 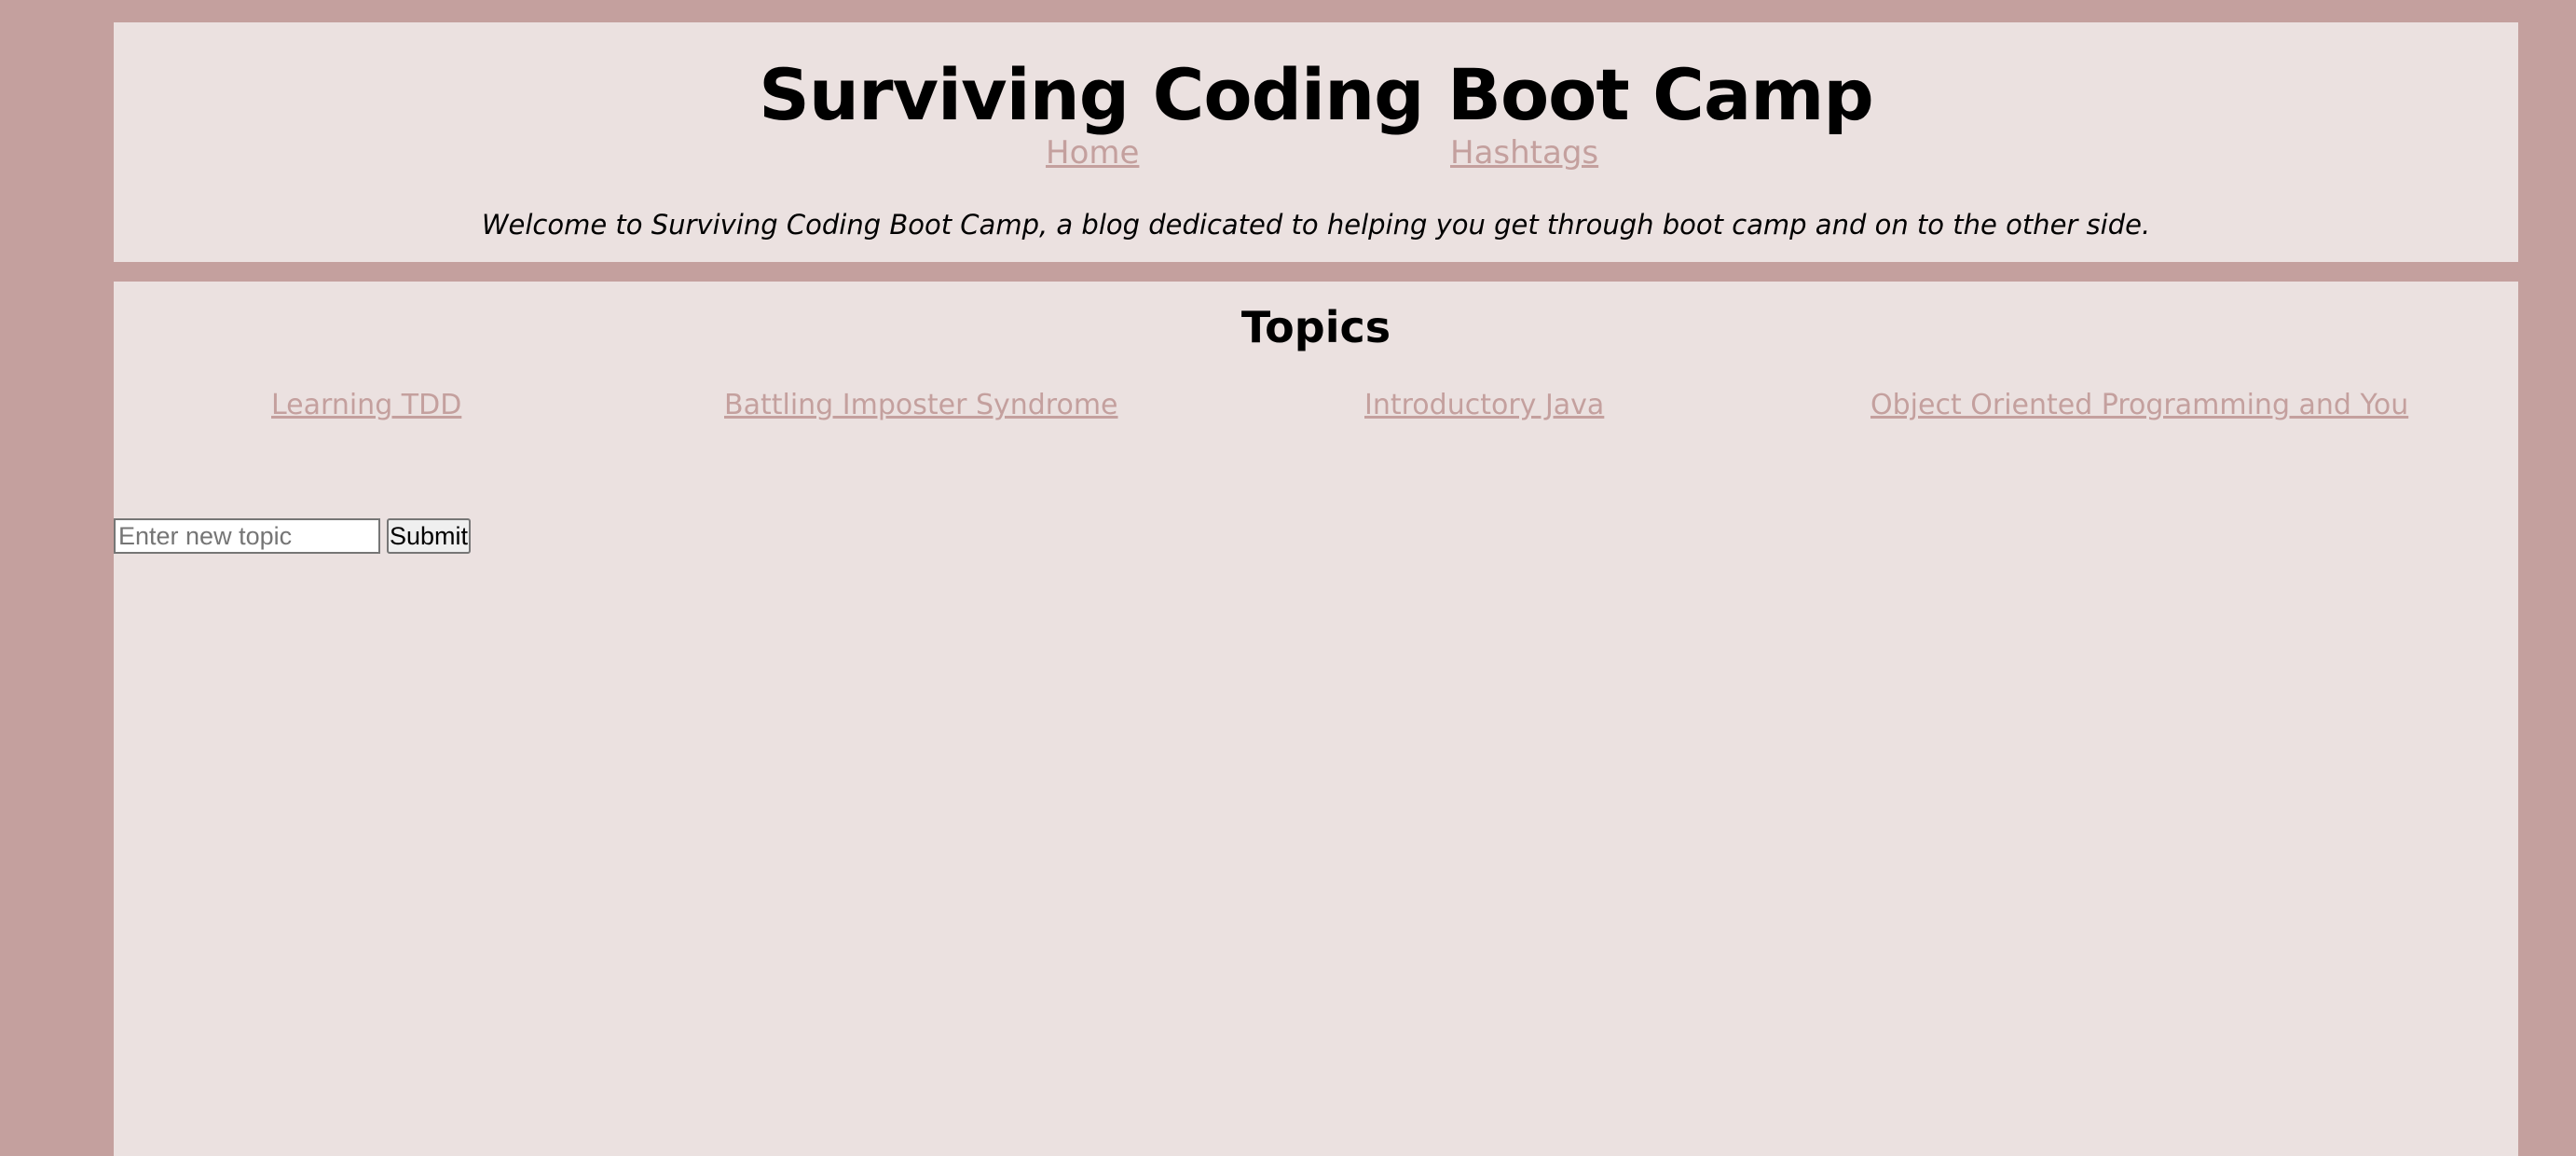 I want to click on topic-link-learning-tdd: Learning TDD, so click(x=366, y=405).